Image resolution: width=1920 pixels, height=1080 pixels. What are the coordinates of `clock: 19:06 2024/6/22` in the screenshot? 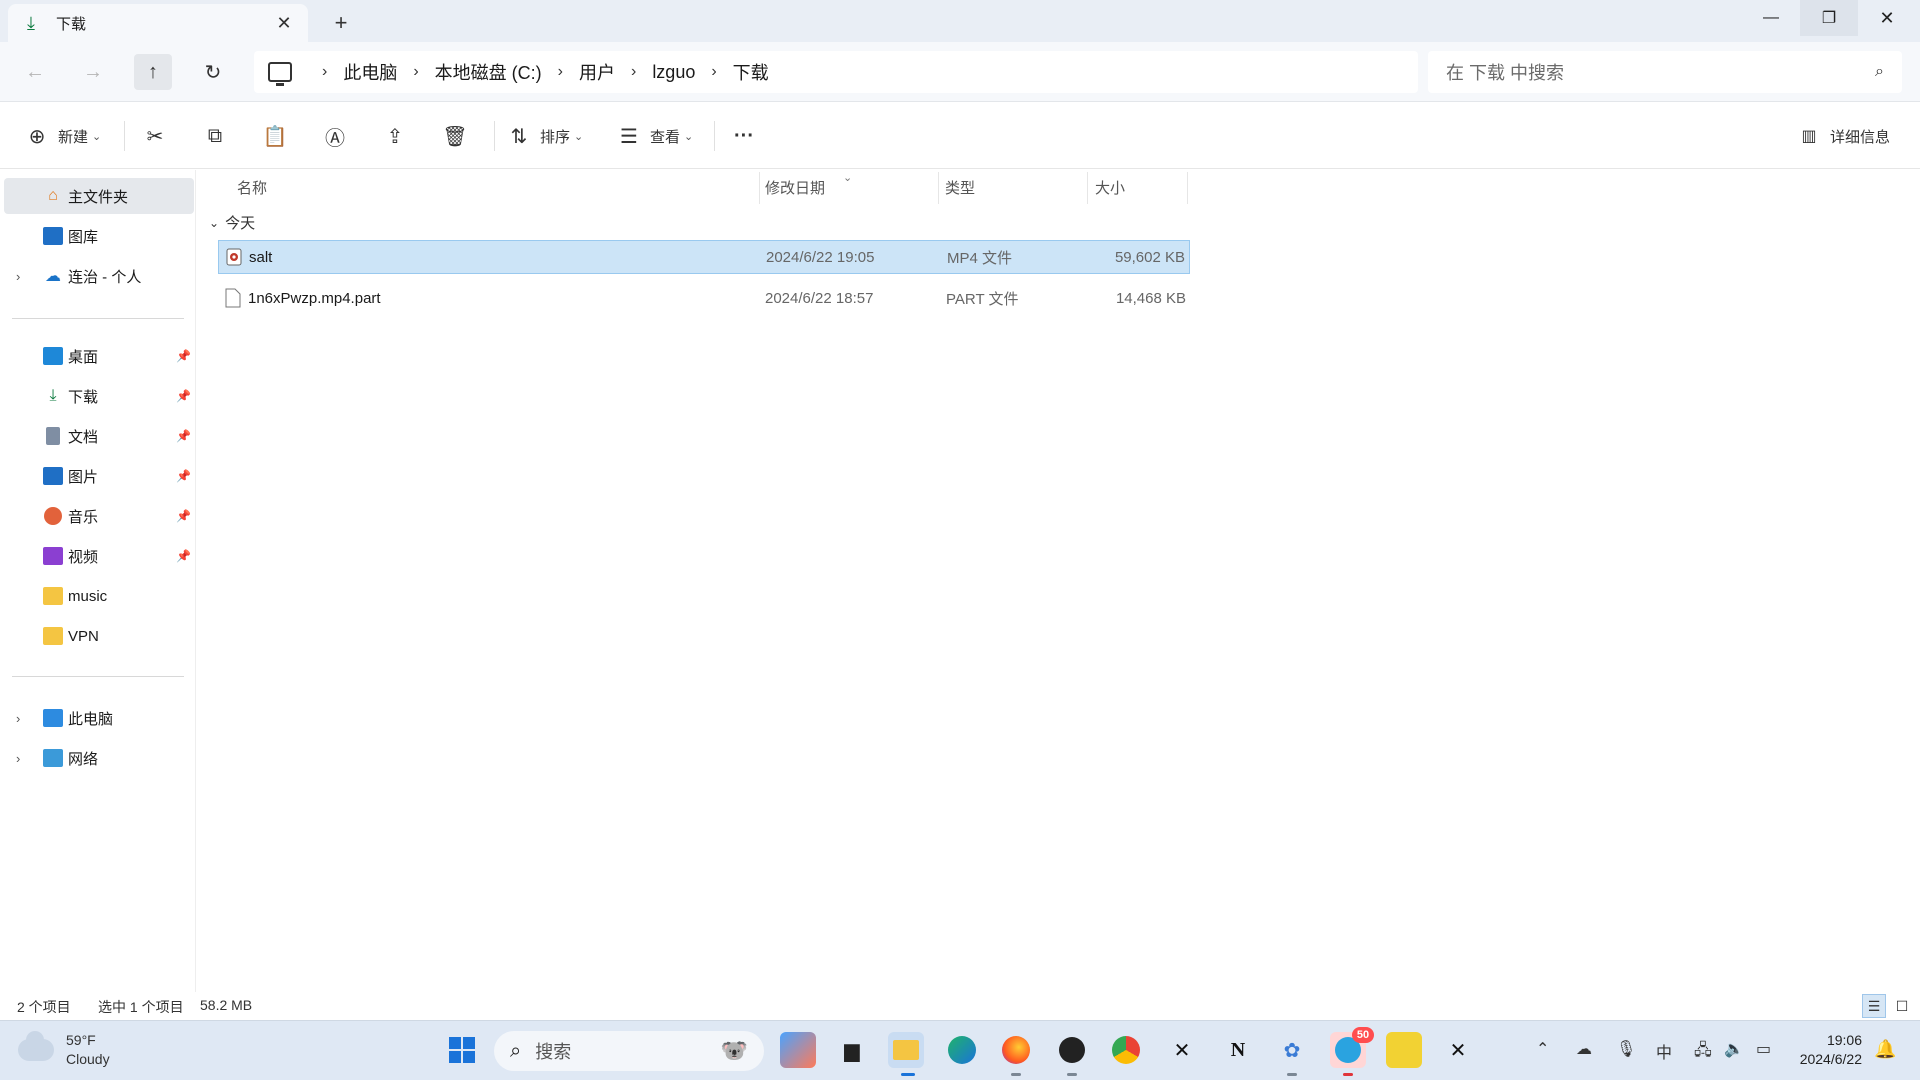 It's located at (1824, 1050).